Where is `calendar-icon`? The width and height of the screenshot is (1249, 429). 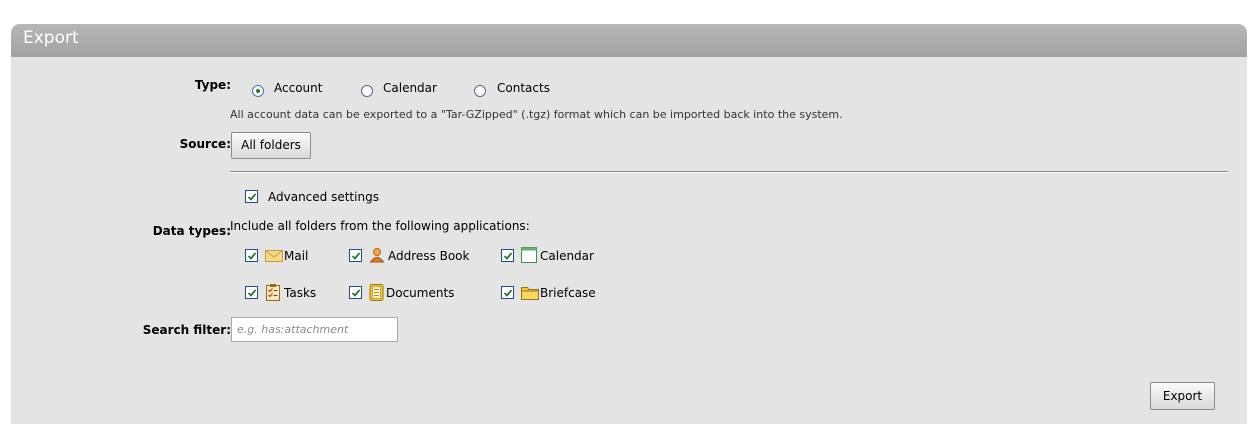
calendar-icon is located at coordinates (529, 256).